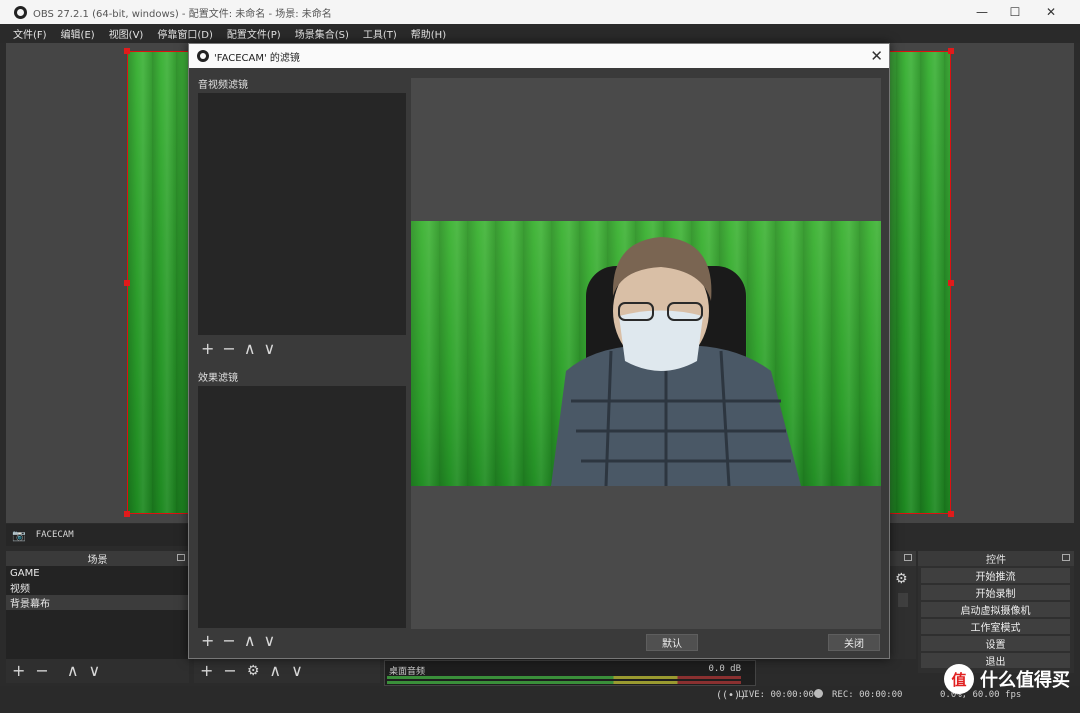  What do you see at coordinates (297, 671) in the screenshot?
I see `move-source-down-button: ∨` at bounding box center [297, 671].